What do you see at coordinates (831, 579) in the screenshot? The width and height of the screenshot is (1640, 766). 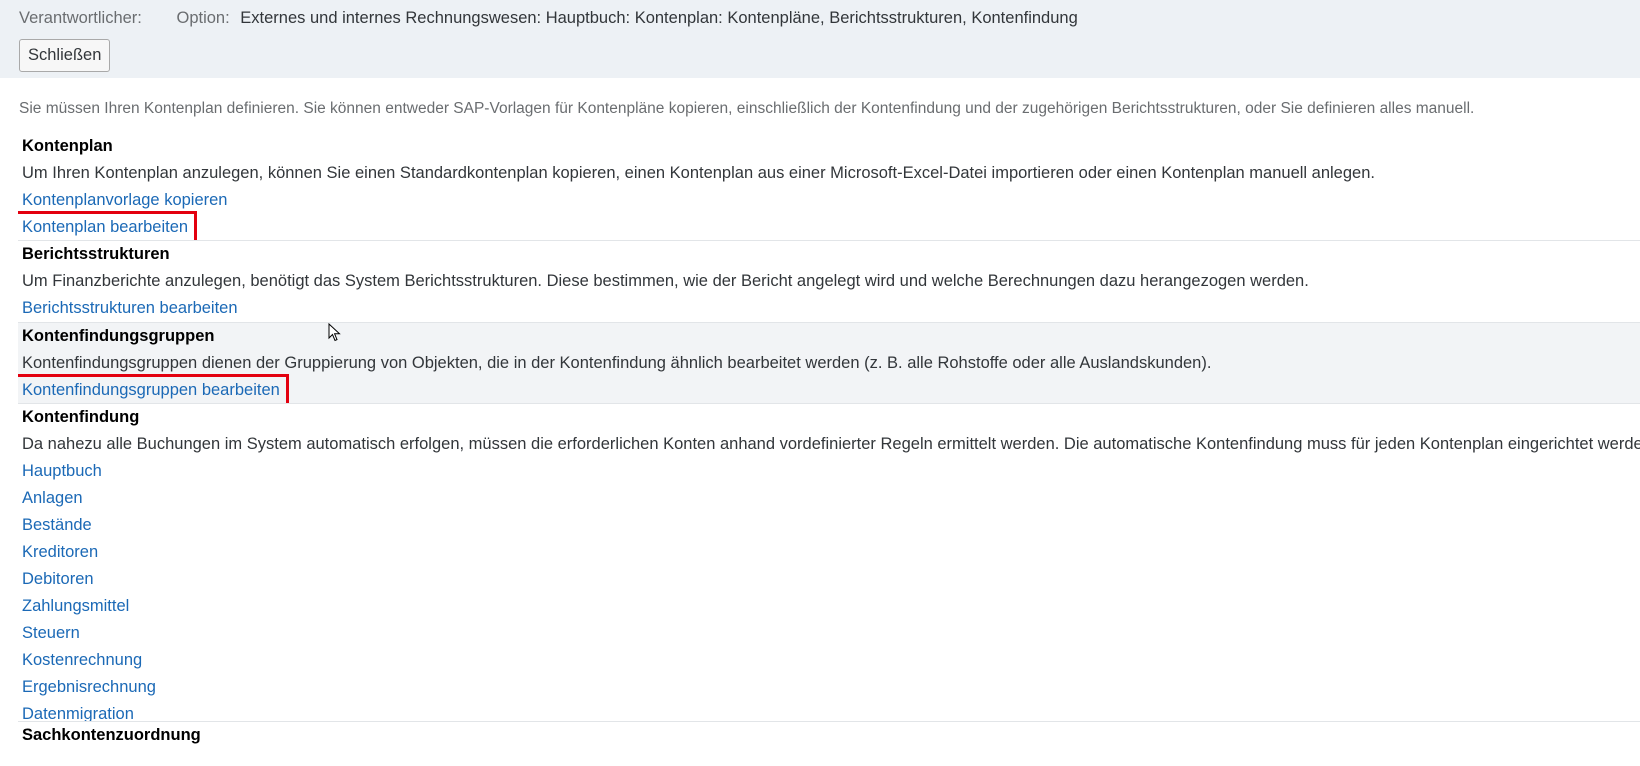 I see `link-debitoren: Debitoren` at bounding box center [831, 579].